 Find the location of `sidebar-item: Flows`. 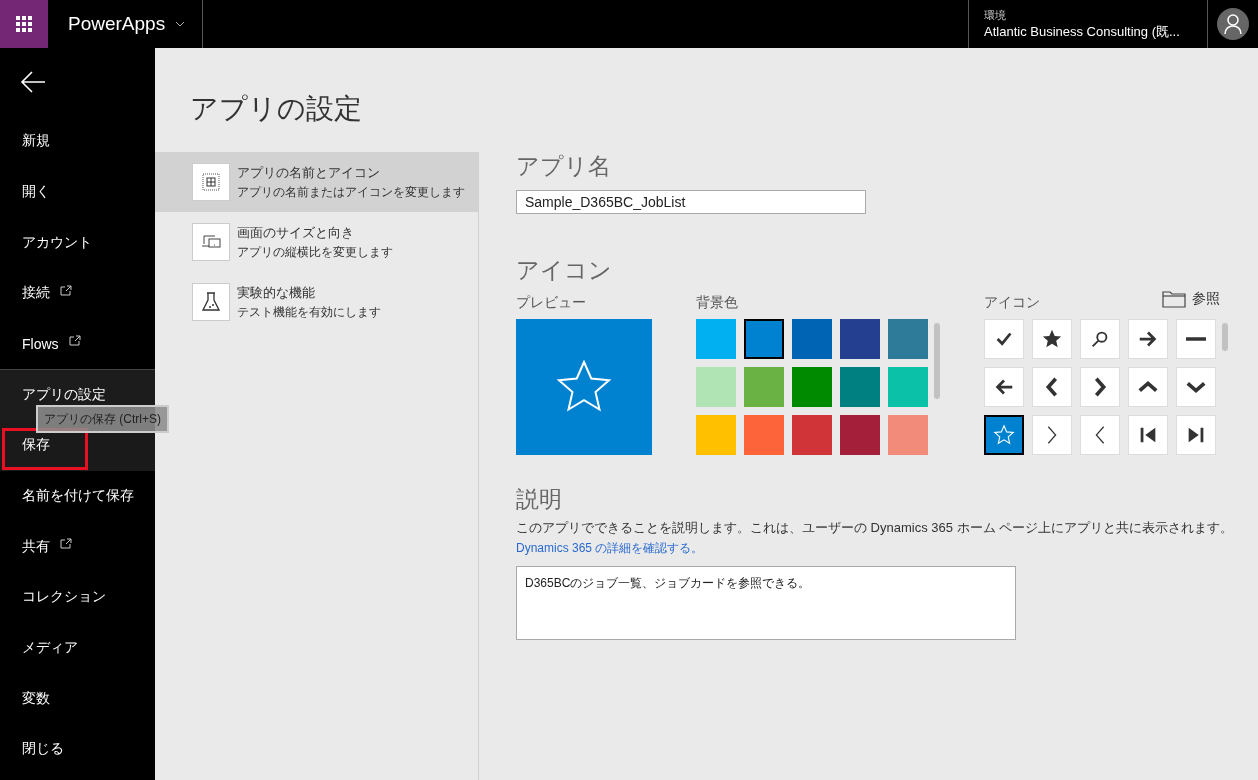

sidebar-item: Flows is located at coordinates (77, 344).